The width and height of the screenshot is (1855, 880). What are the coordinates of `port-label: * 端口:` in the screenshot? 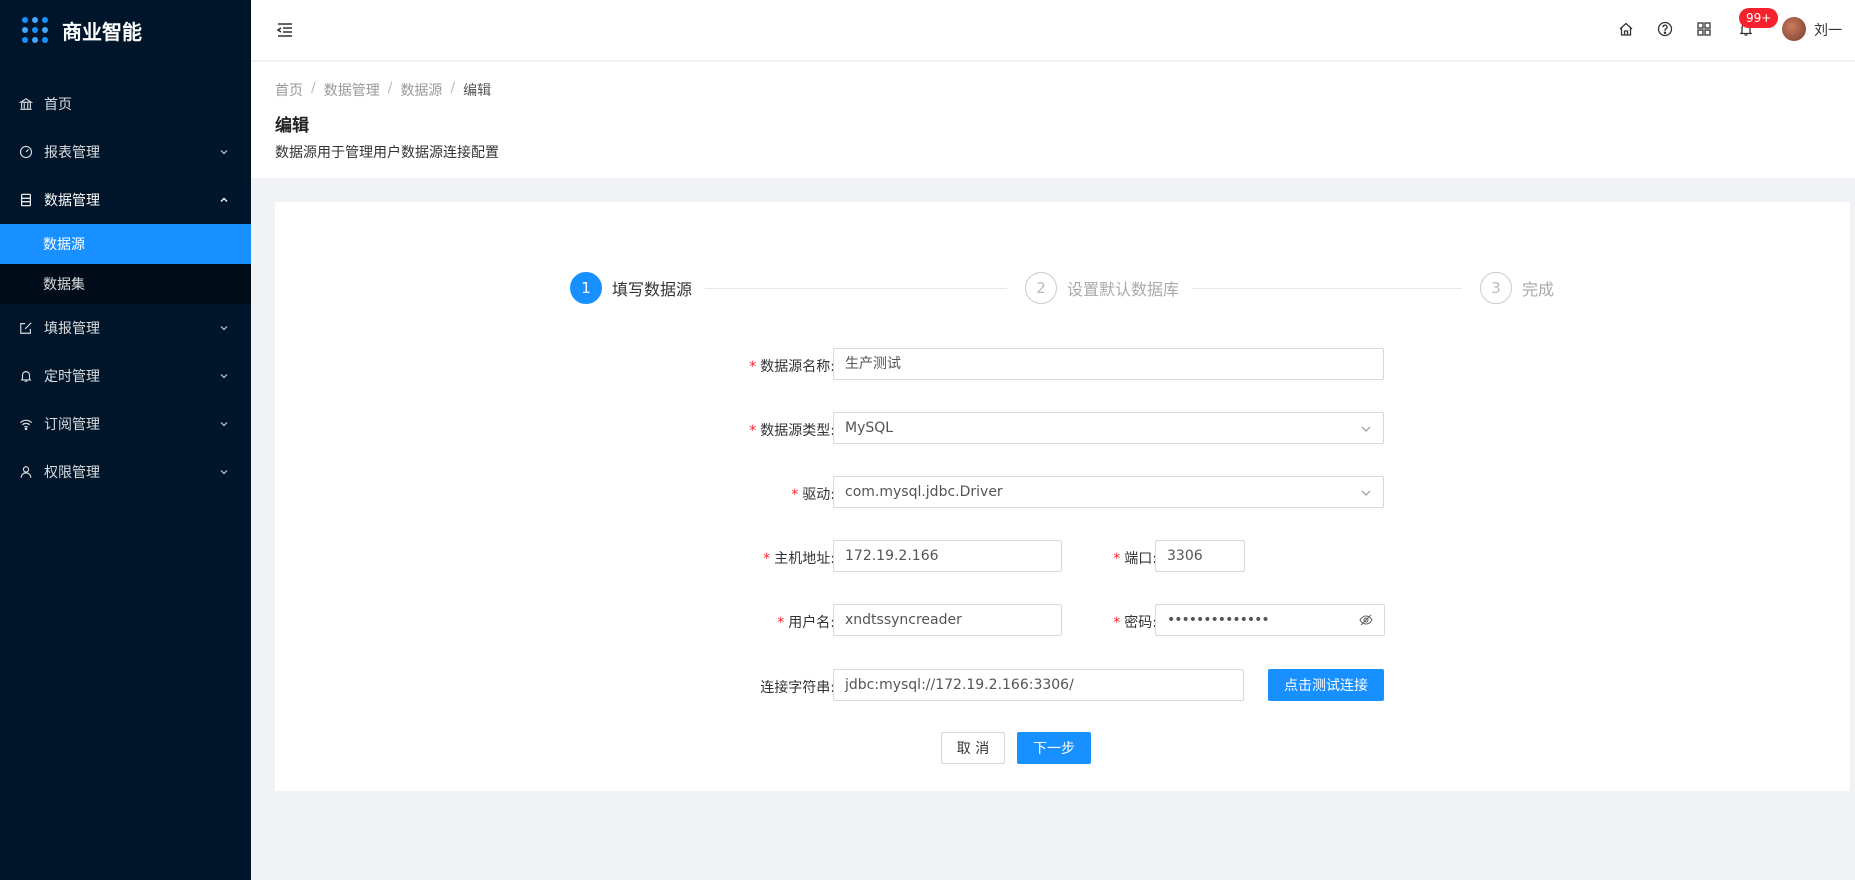 It's located at (1135, 559).